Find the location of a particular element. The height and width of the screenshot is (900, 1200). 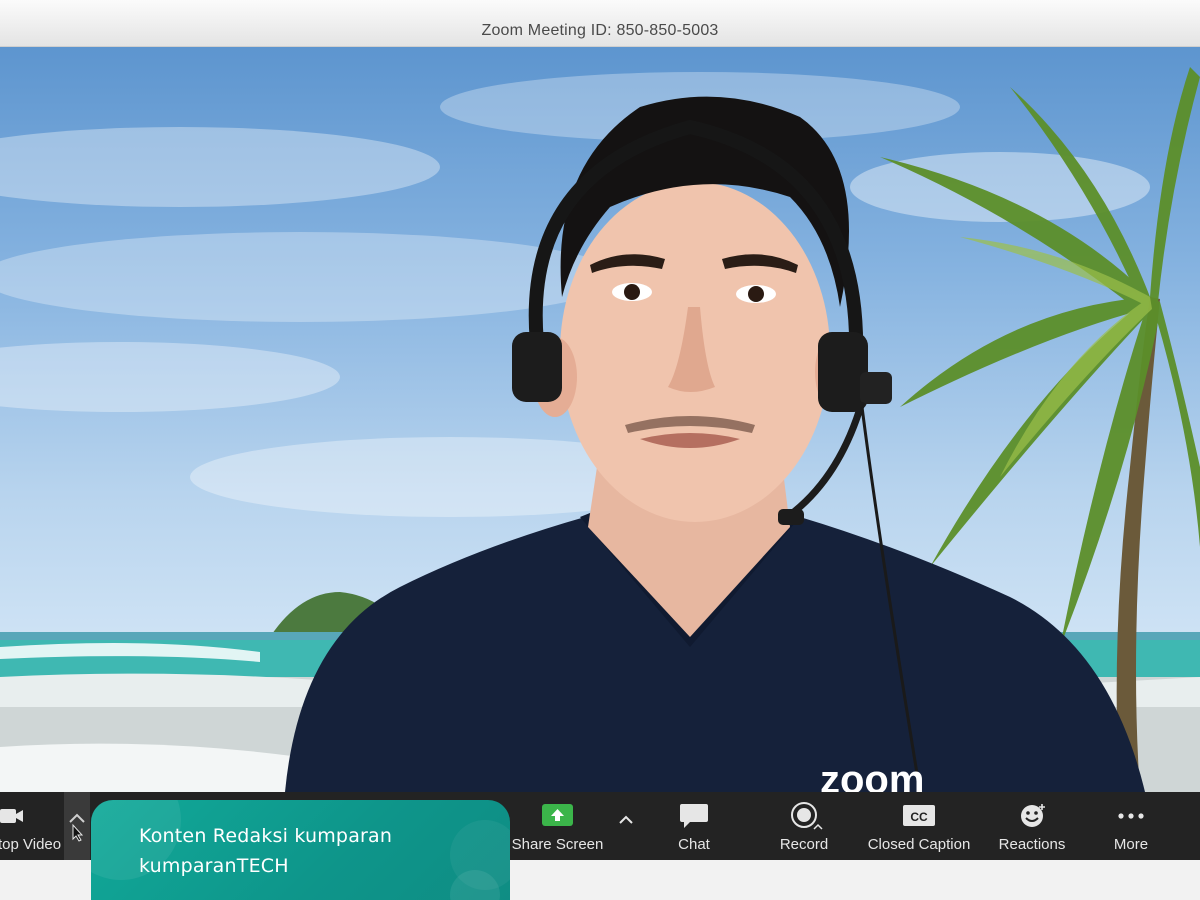

share-options-chevron-icon is located at coordinates (626, 820).